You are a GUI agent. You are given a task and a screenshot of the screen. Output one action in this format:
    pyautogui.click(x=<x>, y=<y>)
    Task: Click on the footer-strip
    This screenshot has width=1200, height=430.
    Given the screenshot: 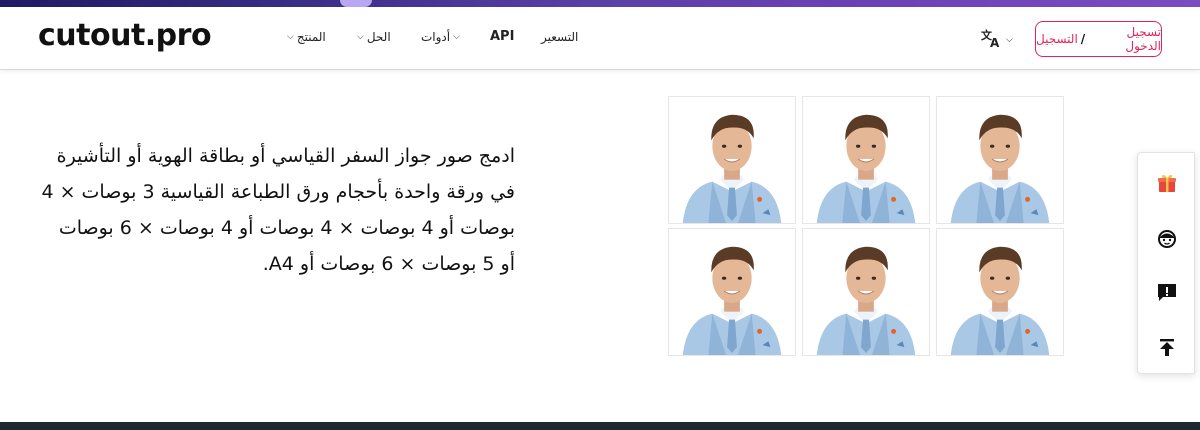 What is the action you would take?
    pyautogui.click(x=600, y=426)
    